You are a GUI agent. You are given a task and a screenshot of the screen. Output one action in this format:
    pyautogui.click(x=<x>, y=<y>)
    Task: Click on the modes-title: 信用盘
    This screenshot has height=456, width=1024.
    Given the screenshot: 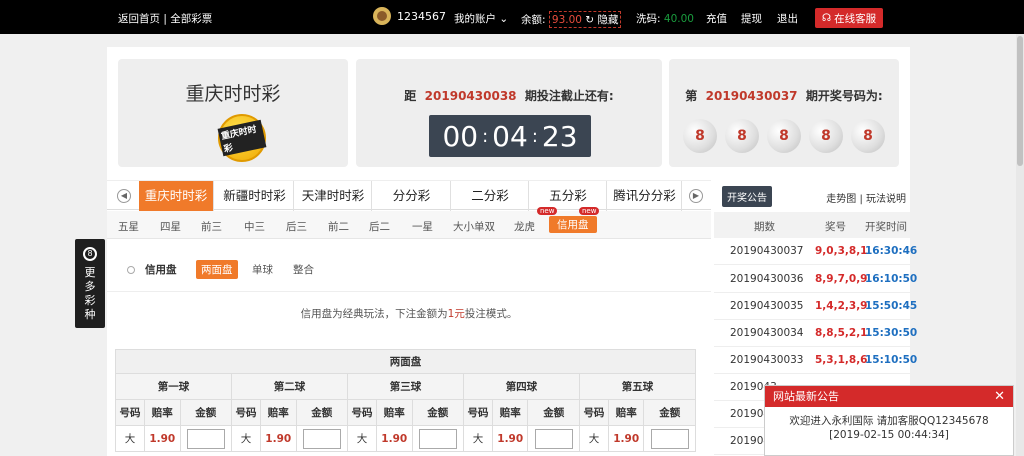 What is the action you would take?
    pyautogui.click(x=161, y=270)
    